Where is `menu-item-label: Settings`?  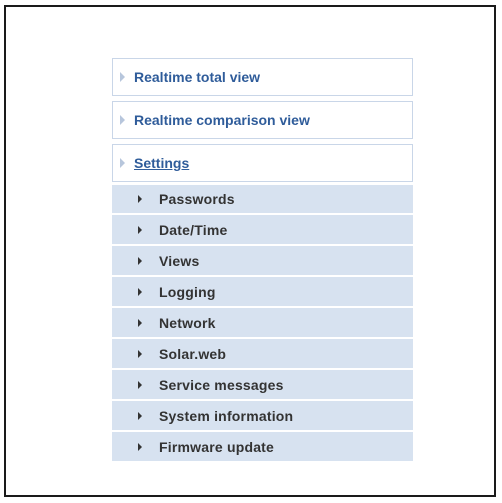
menu-item-label: Settings is located at coordinates (162, 163).